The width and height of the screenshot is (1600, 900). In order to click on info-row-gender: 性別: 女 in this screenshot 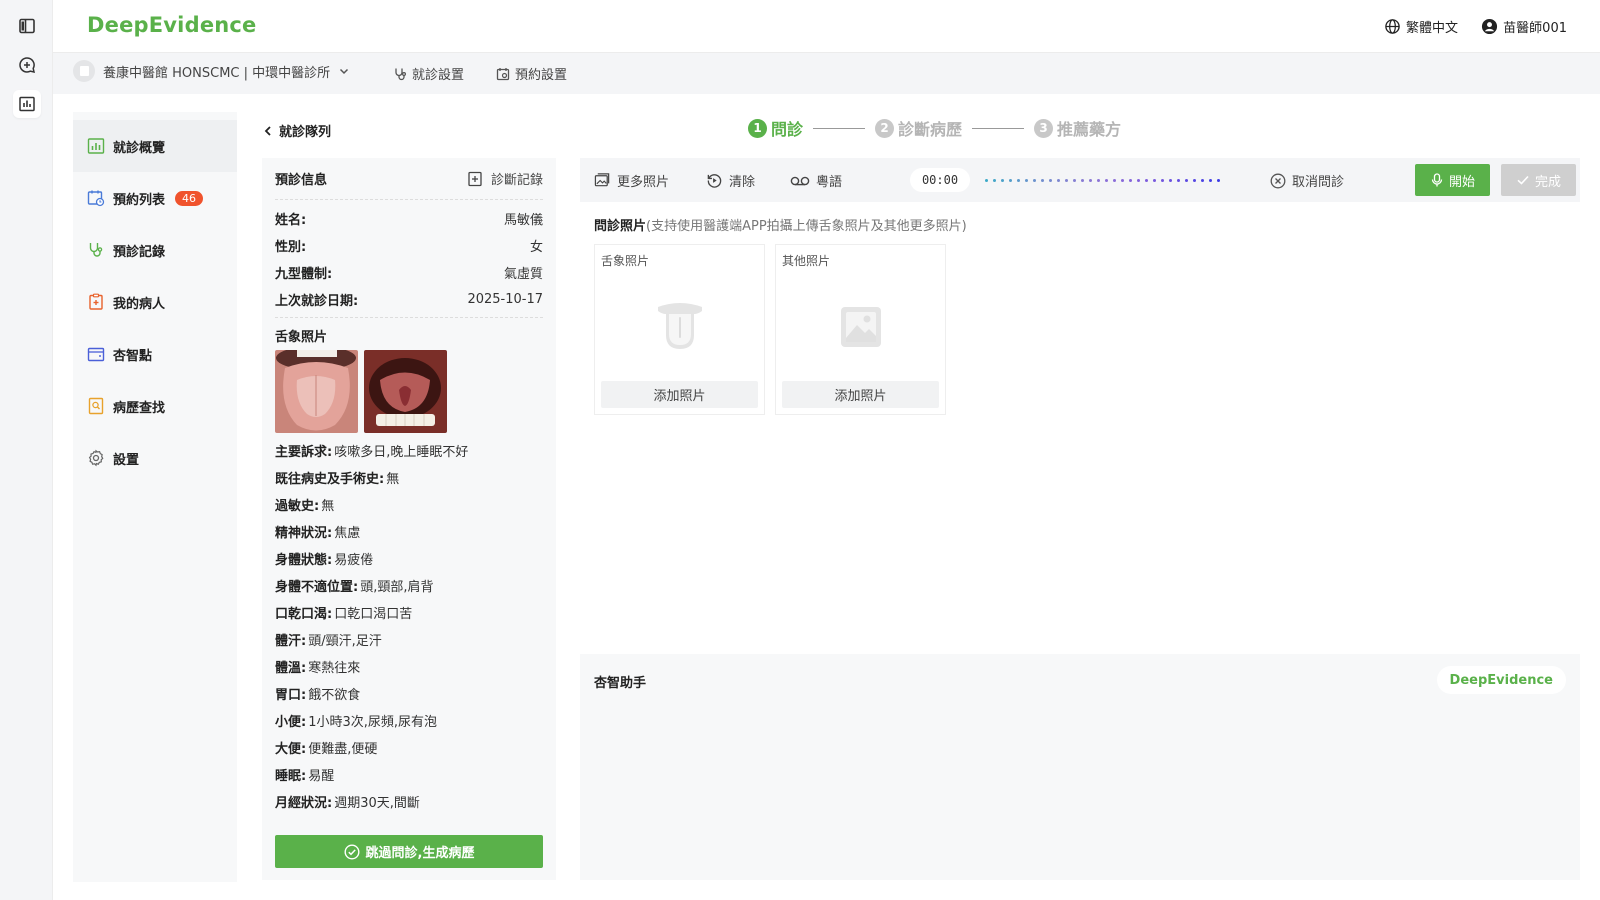, I will do `click(409, 245)`.